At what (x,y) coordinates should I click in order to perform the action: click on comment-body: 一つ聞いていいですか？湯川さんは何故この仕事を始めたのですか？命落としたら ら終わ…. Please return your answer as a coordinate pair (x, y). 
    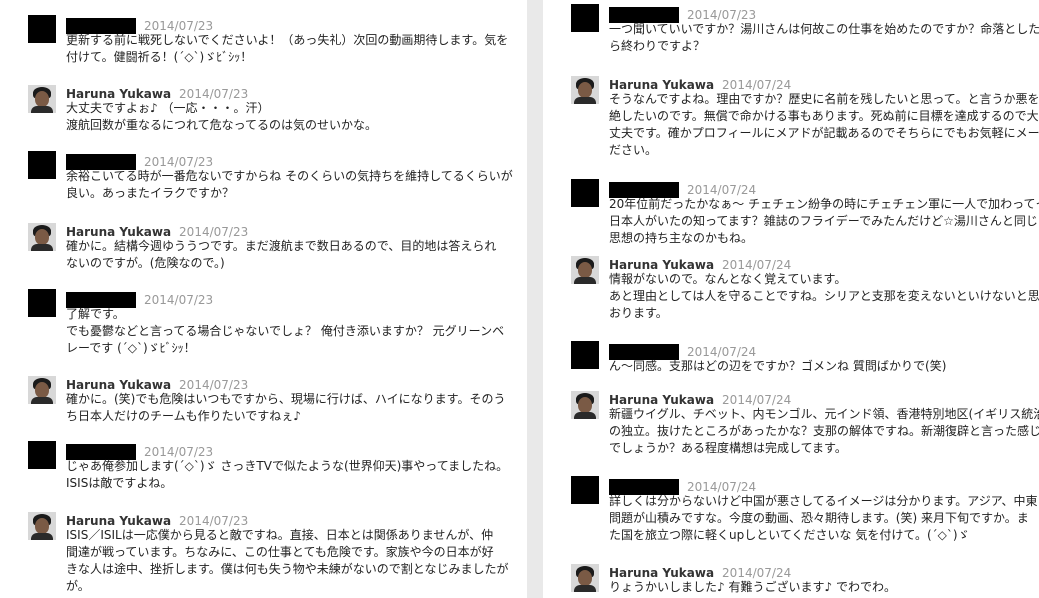
    Looking at the image, I should click on (824, 38).